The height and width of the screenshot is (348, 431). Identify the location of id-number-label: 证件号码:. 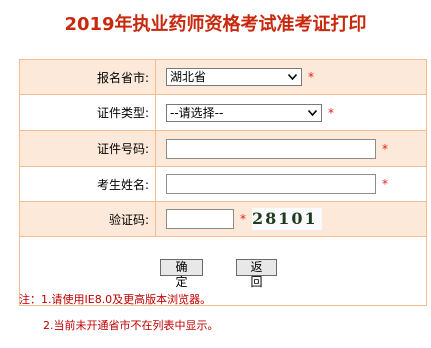
(87, 148).